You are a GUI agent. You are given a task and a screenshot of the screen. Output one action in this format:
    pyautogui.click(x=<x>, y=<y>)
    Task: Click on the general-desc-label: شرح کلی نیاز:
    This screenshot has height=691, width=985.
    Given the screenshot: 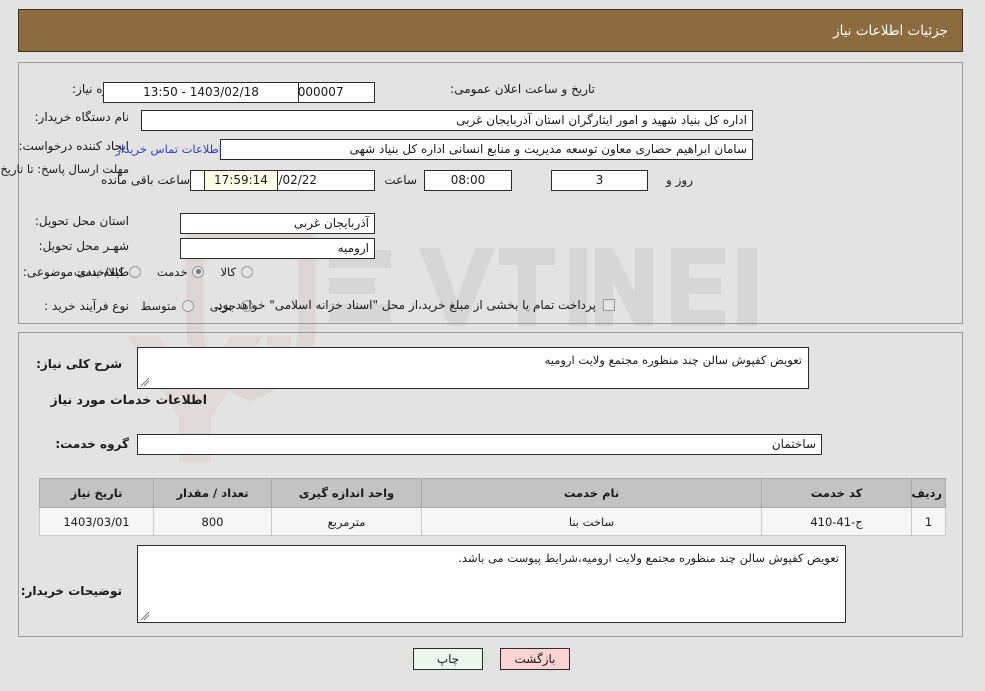 What is the action you would take?
    pyautogui.click(x=80, y=364)
    